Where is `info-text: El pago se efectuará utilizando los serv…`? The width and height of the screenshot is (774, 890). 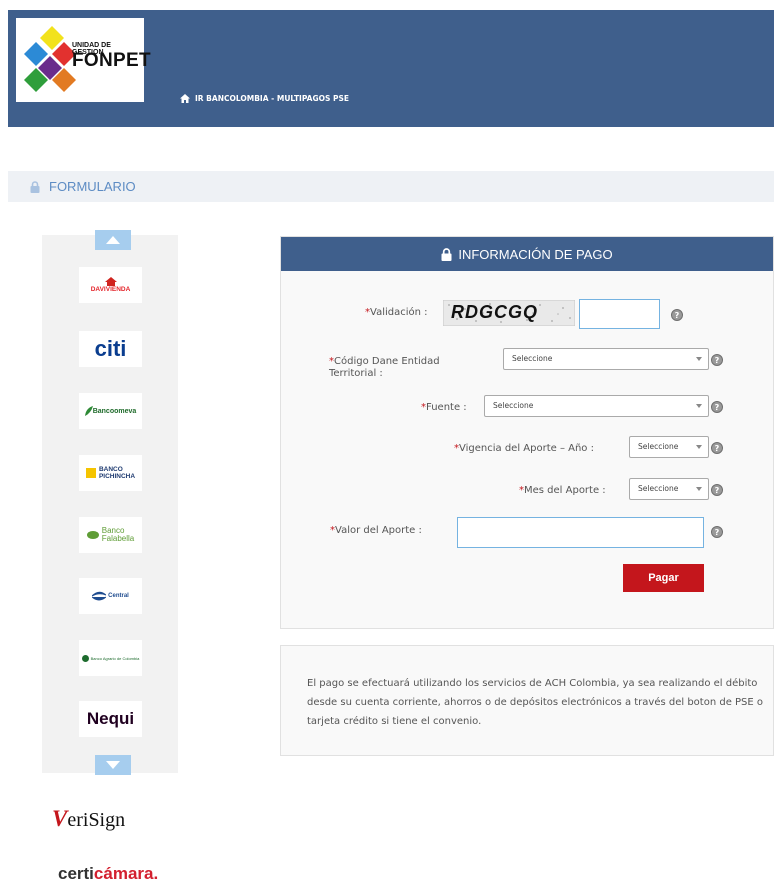
info-text: El pago se efectuará utilizando los serv… is located at coordinates (535, 702).